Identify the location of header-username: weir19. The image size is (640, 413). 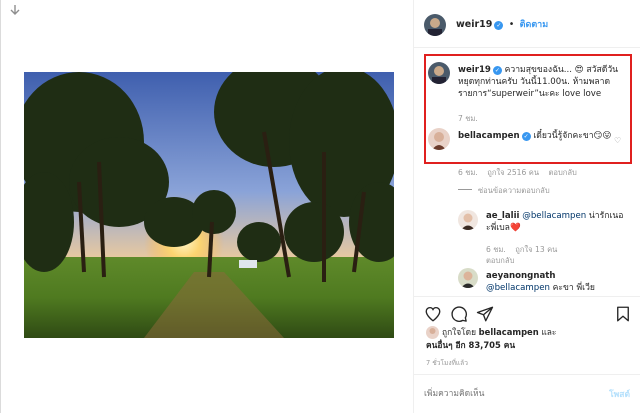
(474, 24).